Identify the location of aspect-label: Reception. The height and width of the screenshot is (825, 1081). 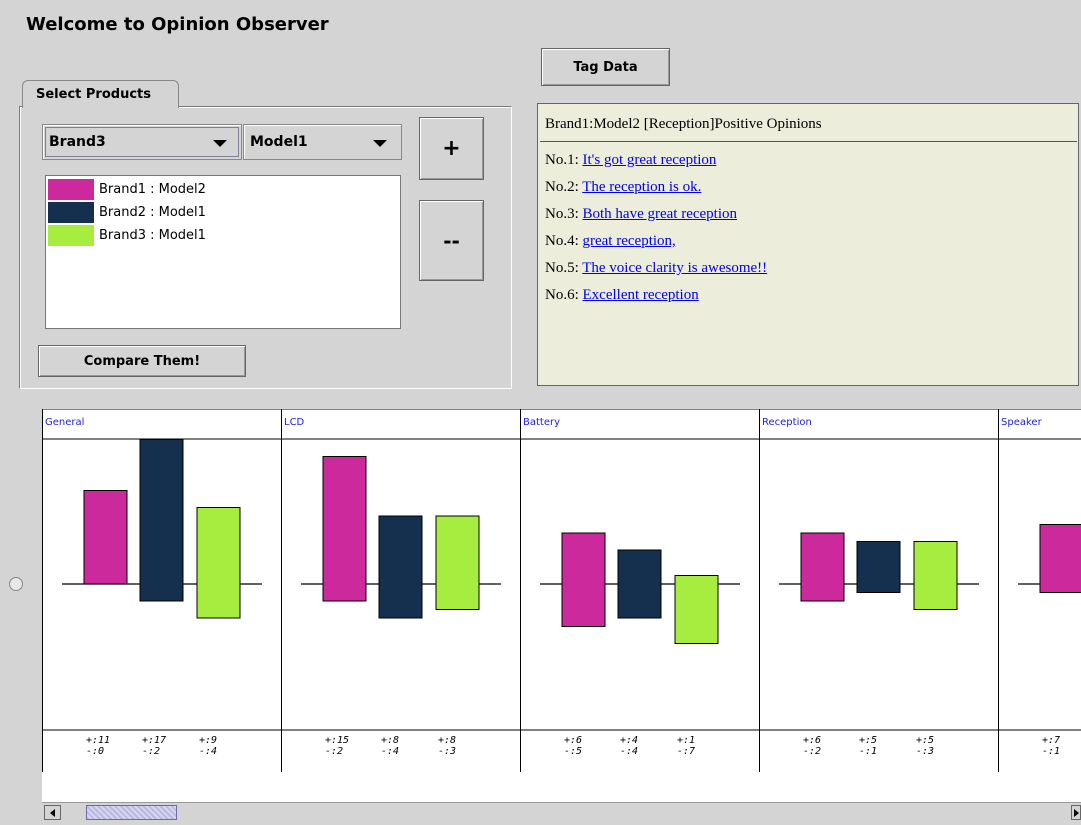
(787, 422).